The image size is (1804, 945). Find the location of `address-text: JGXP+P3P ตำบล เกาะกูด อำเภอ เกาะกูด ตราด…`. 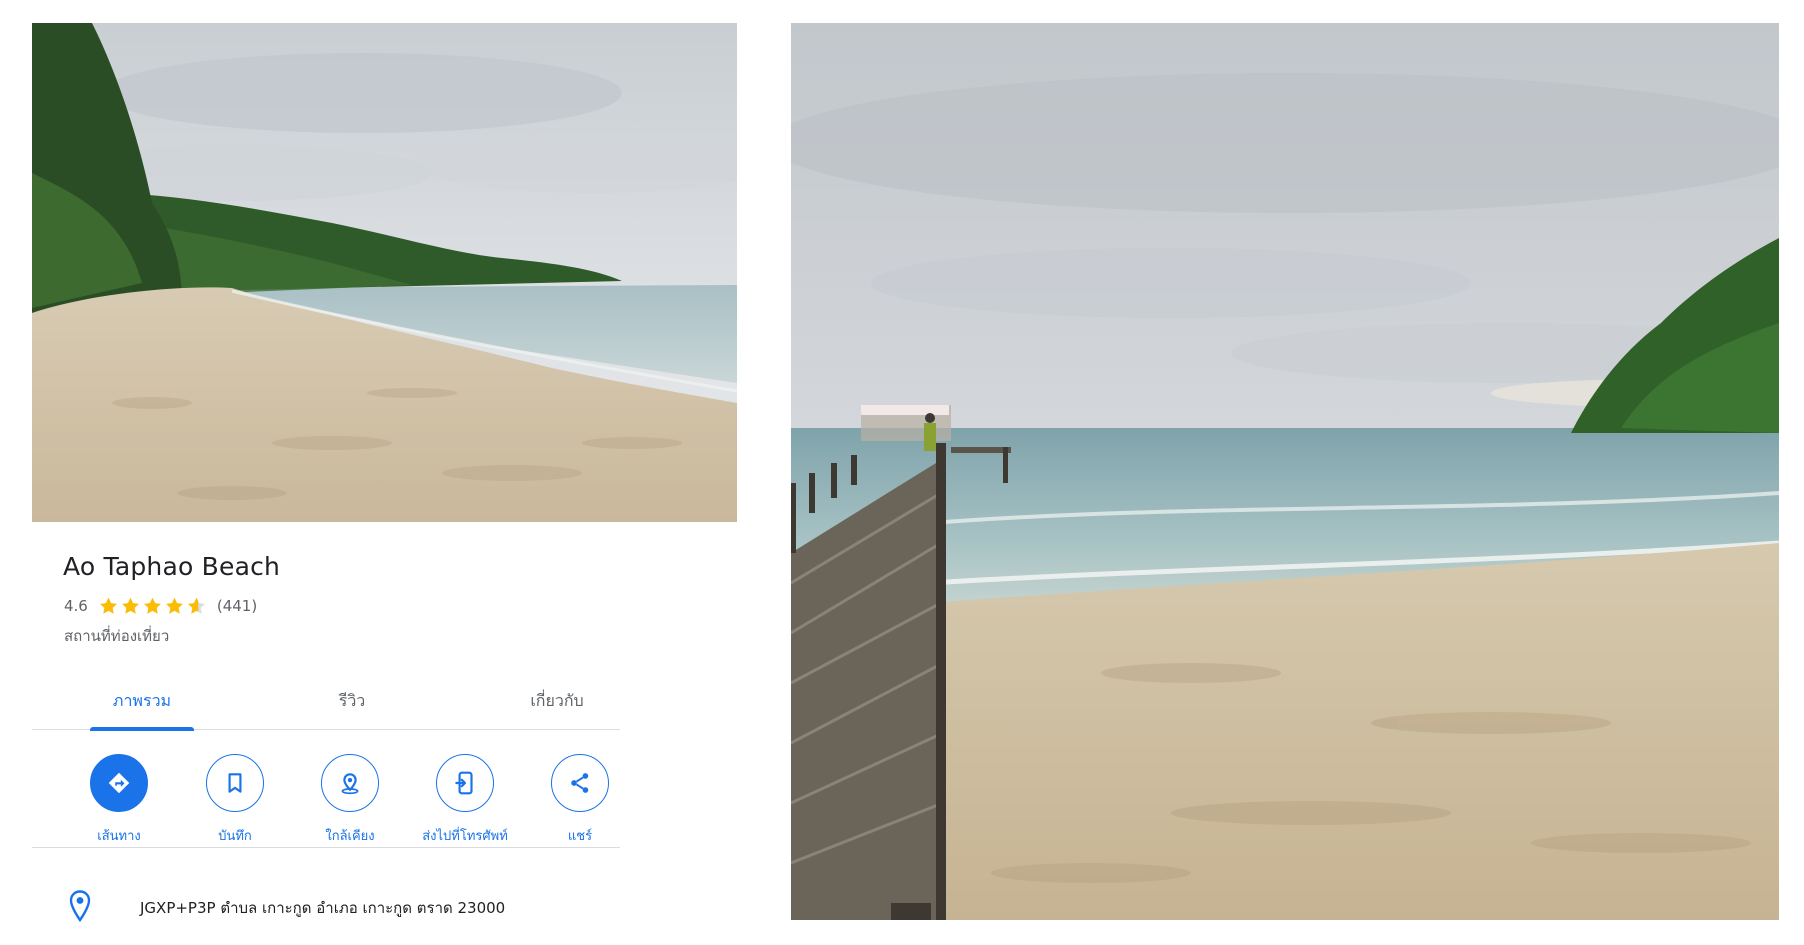

address-text: JGXP+P3P ตำบล เกาะกูด อำเภอ เกาะกูด ตราด… is located at coordinates (323, 908).